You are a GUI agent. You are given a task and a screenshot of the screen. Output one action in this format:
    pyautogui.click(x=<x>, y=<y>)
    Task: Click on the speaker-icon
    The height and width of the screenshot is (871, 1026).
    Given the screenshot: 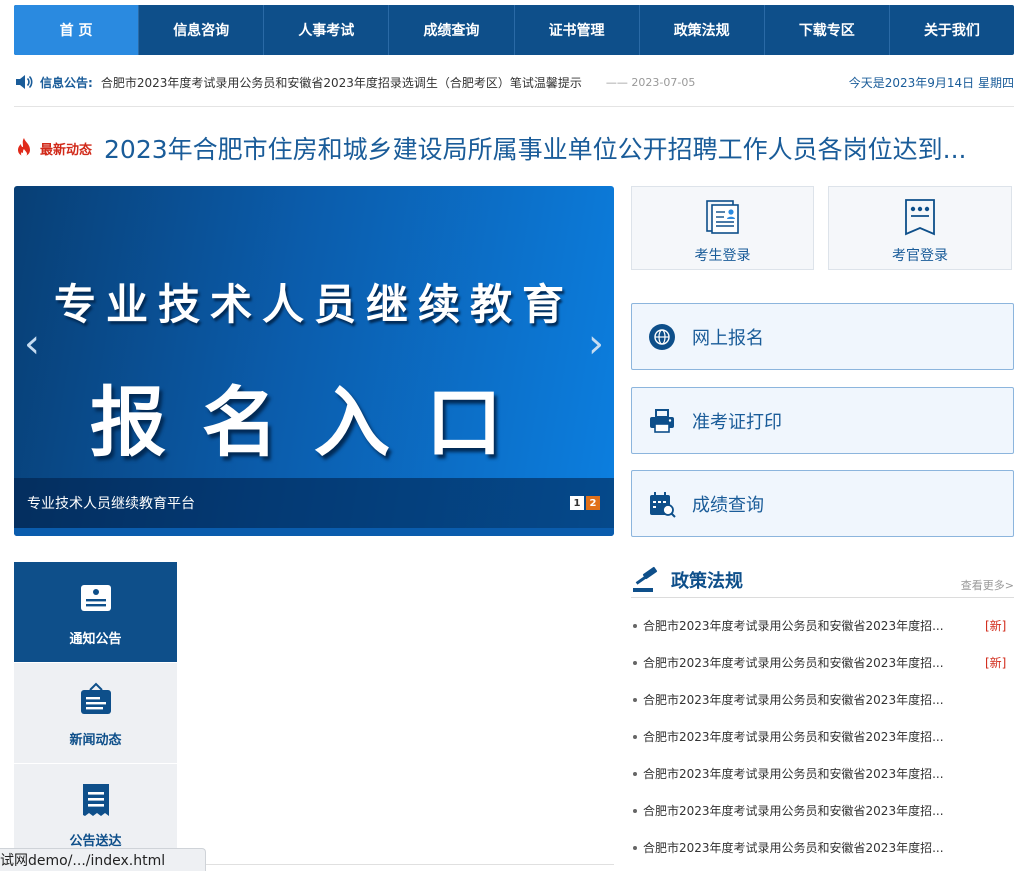 What is the action you would take?
    pyautogui.click(x=24, y=82)
    